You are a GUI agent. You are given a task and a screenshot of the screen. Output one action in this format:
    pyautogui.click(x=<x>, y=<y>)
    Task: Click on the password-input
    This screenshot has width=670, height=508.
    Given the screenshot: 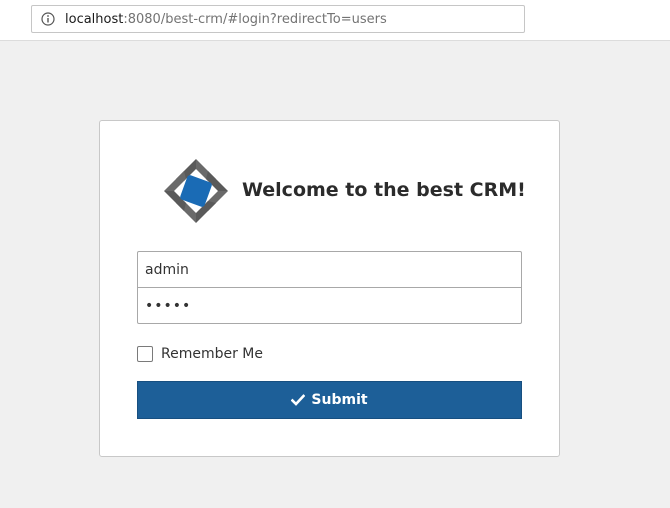 What is the action you would take?
    pyautogui.click(x=329, y=305)
    